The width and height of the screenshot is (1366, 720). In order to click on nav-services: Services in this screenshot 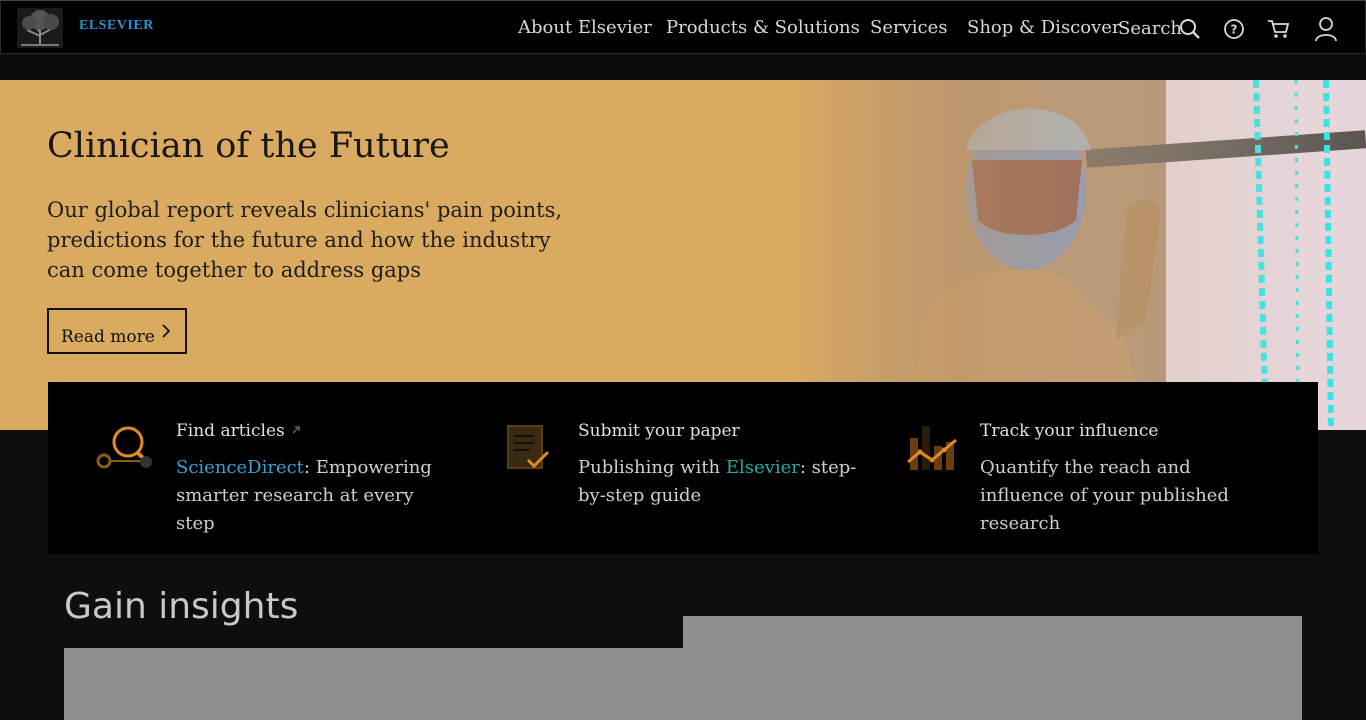, I will do `click(908, 27)`.